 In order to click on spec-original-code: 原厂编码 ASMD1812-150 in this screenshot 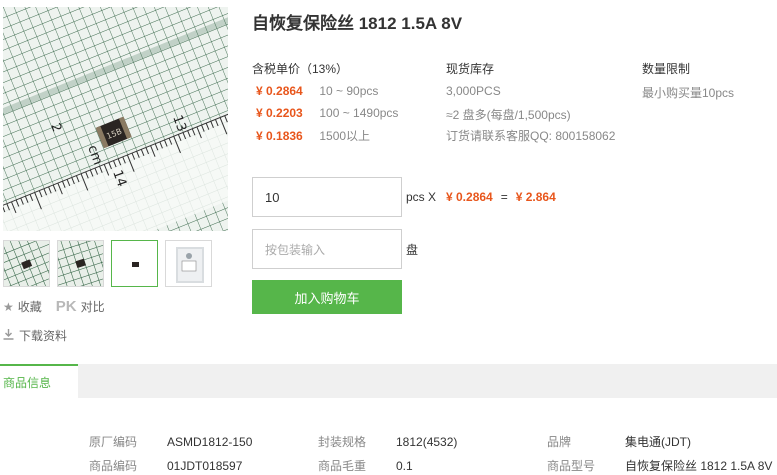, I will do `click(170, 441)`.